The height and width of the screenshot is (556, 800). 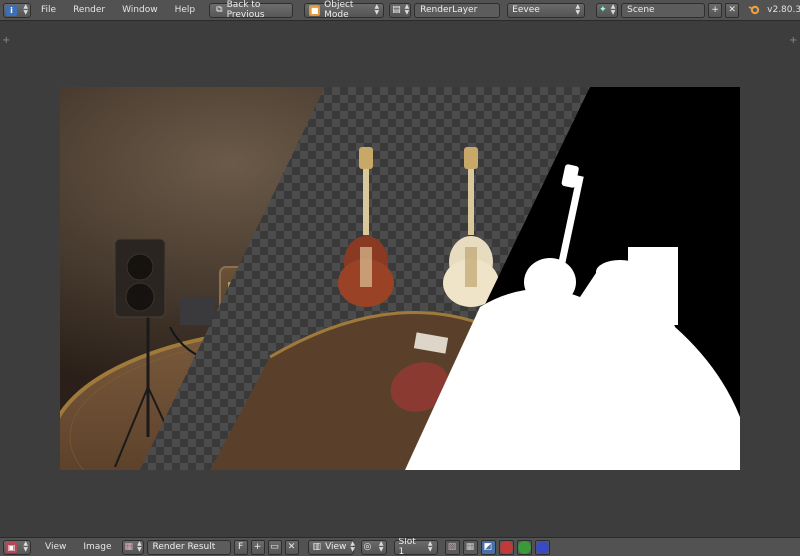 What do you see at coordinates (526, 10) in the screenshot?
I see `render-engine-label: Eevee` at bounding box center [526, 10].